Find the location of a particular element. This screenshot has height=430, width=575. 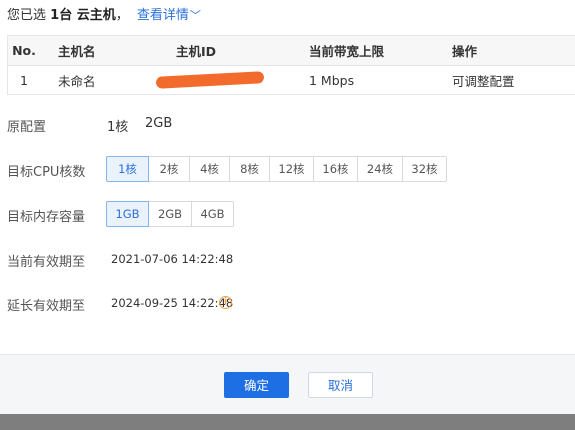

cell-no: 1 is located at coordinates (23, 80).